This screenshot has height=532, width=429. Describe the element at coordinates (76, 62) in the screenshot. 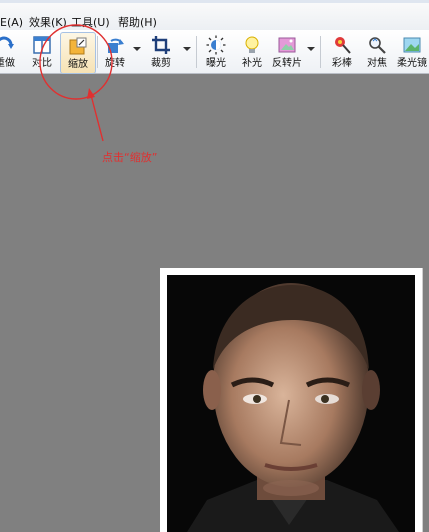

I see `highlight-circle` at that location.